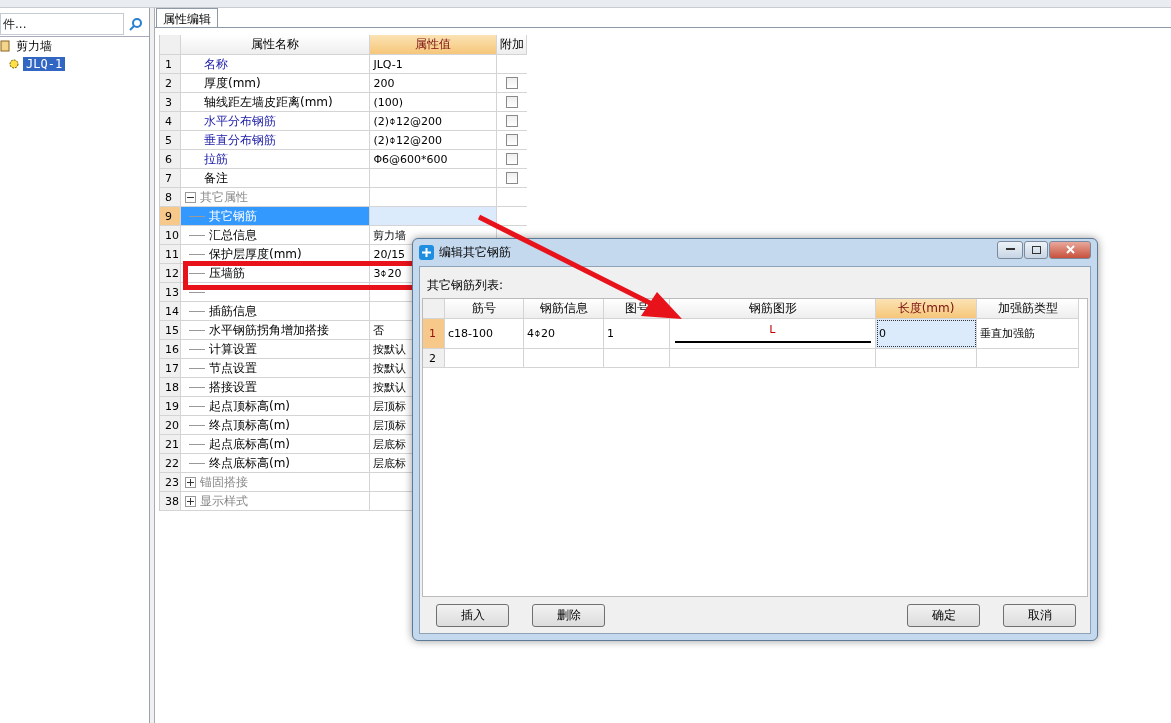  Describe the element at coordinates (170, 273) in the screenshot. I see `row-number: 12` at that location.